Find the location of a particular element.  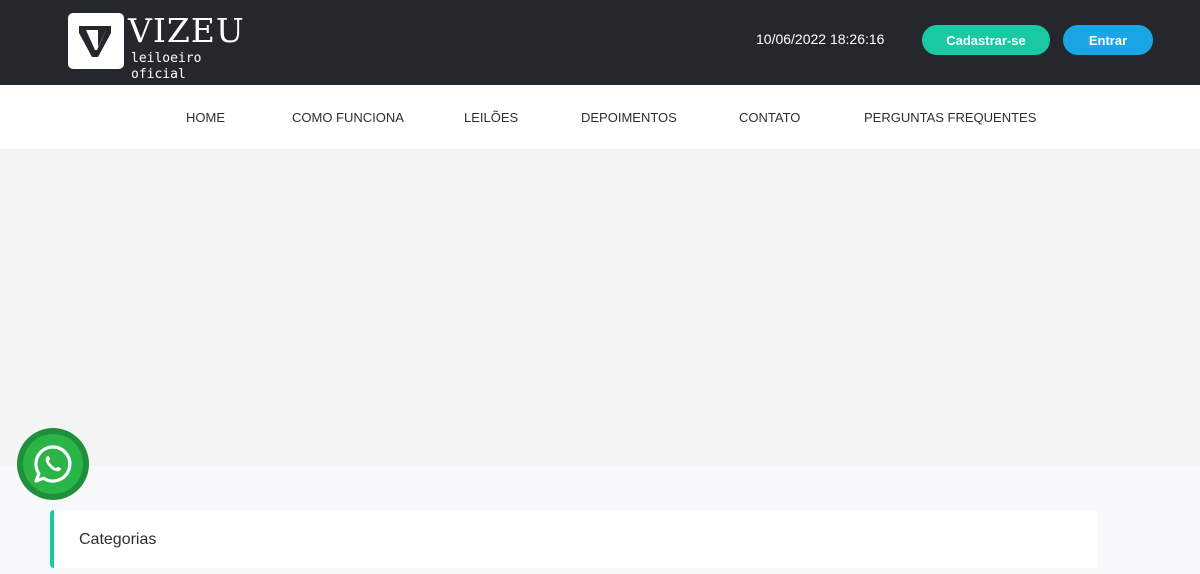

logo-v-icon is located at coordinates (95, 41).